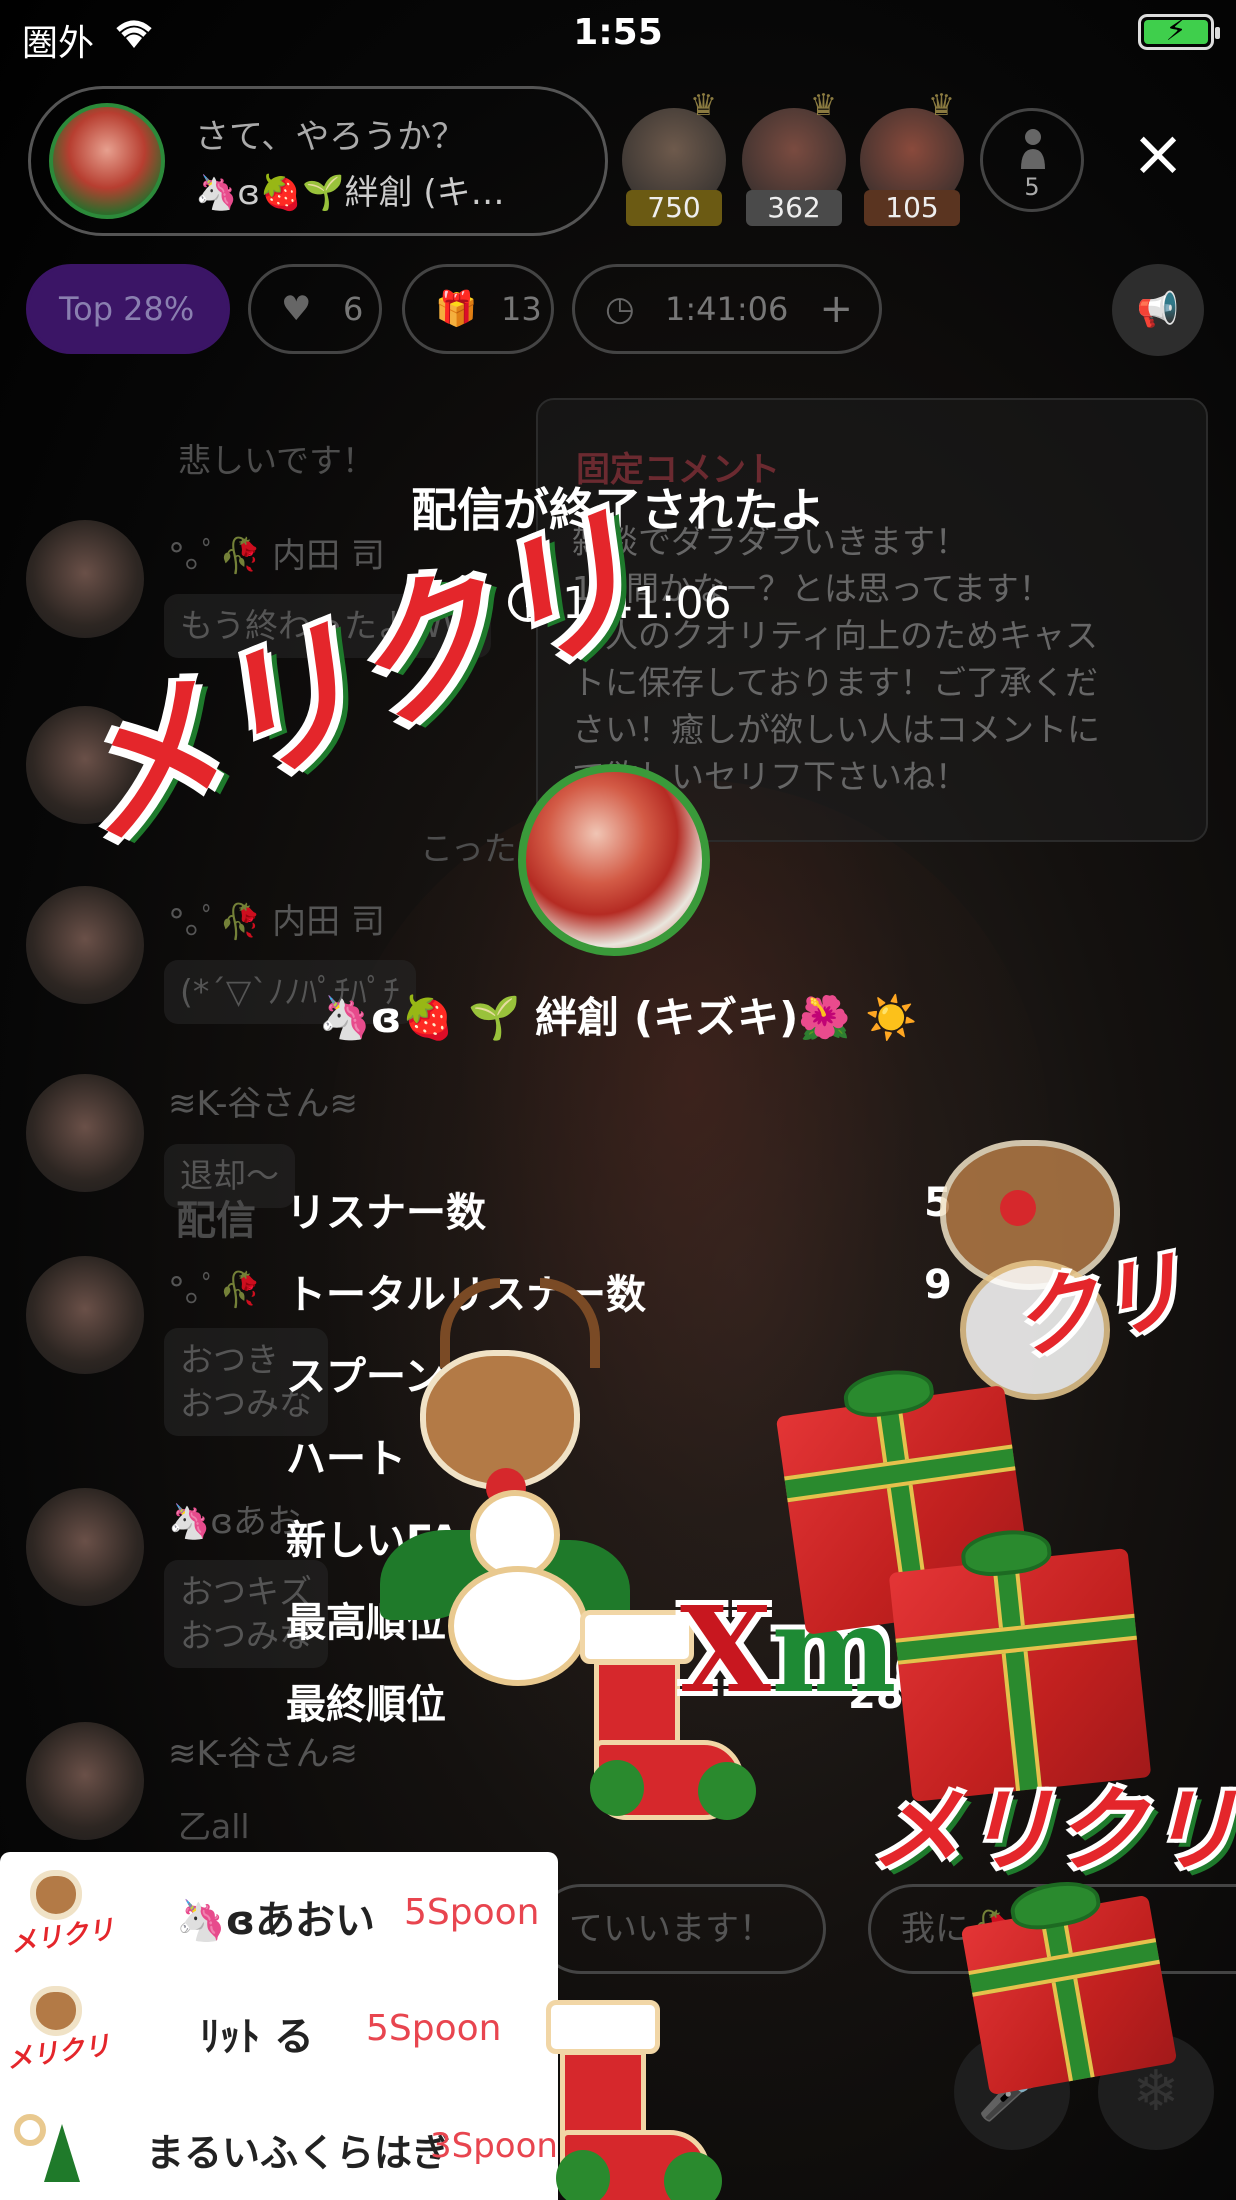  I want to click on stream-ended-title: 配信が終了されたよ, so click(618, 510).